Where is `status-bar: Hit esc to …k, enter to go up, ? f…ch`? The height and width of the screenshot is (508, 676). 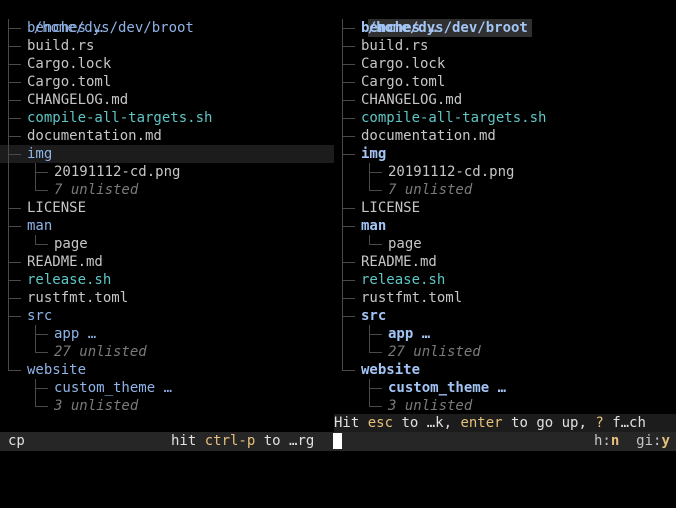 status-bar: Hit esc to …k, enter to go up, ? f…ch is located at coordinates (505, 423).